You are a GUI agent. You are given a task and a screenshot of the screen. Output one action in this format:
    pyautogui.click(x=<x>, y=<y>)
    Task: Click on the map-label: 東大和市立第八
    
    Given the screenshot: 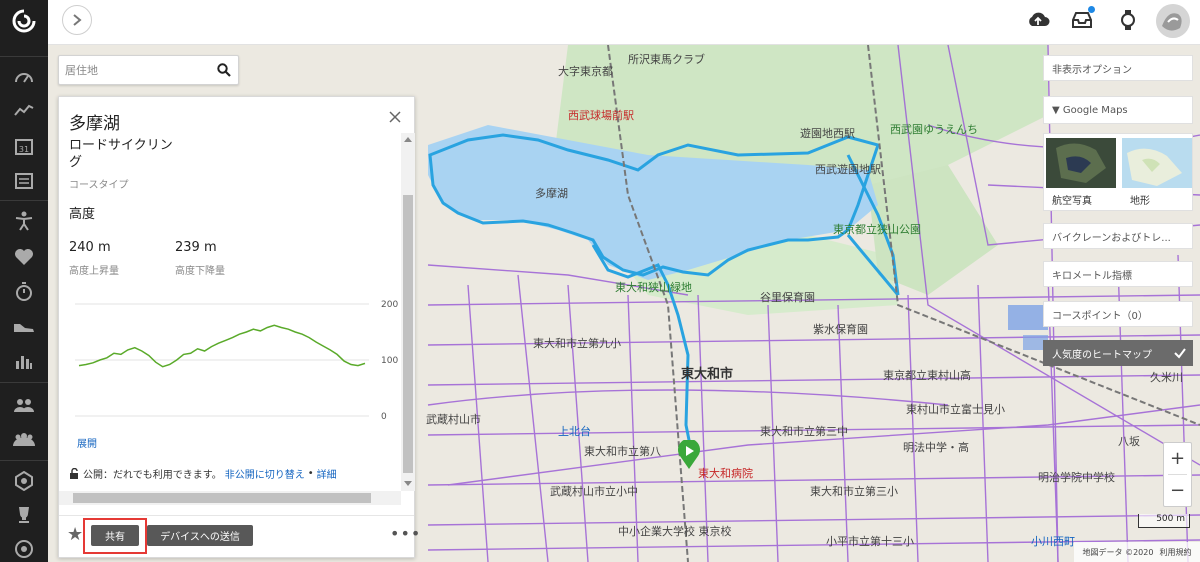 What is the action you would take?
    pyautogui.click(x=622, y=451)
    